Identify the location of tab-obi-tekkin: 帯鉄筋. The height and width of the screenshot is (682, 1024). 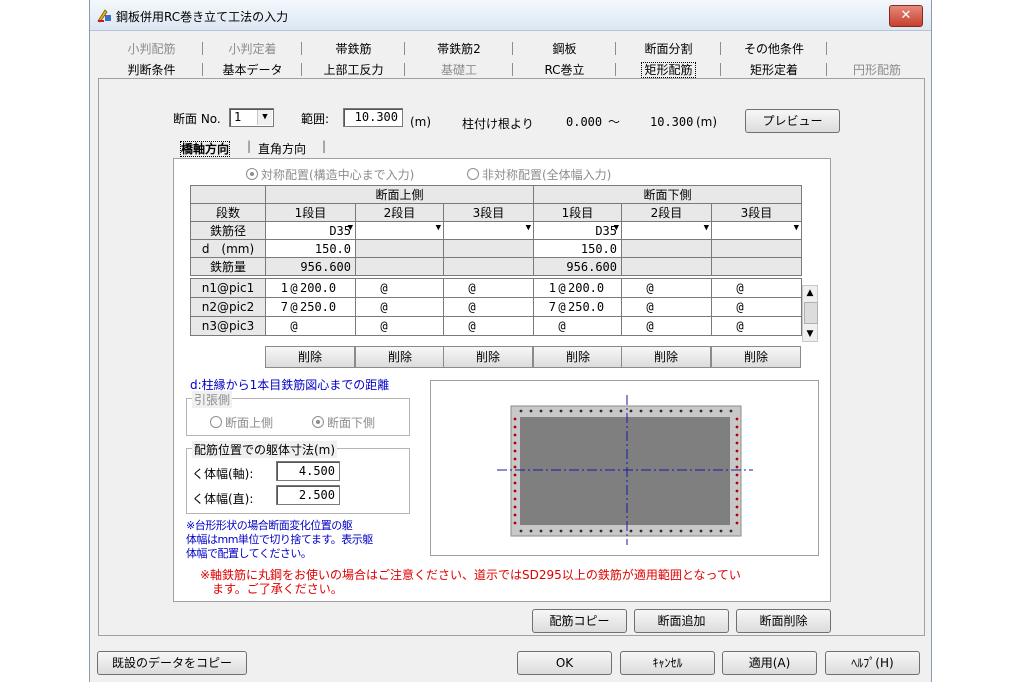
(353, 48).